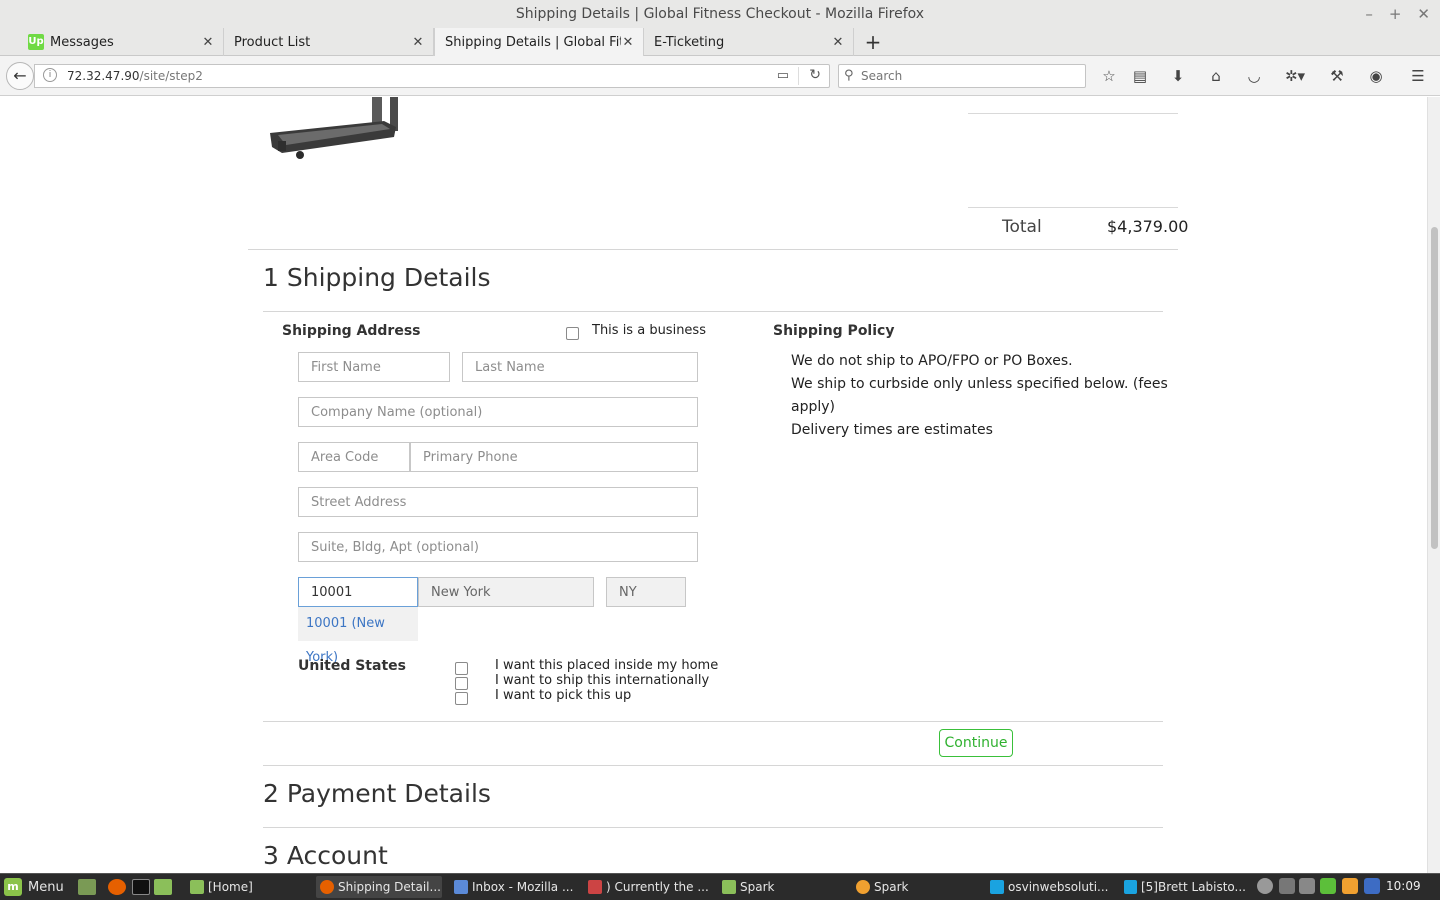 Image resolution: width=1440 pixels, height=900 pixels. I want to click on city-input, so click(506, 592).